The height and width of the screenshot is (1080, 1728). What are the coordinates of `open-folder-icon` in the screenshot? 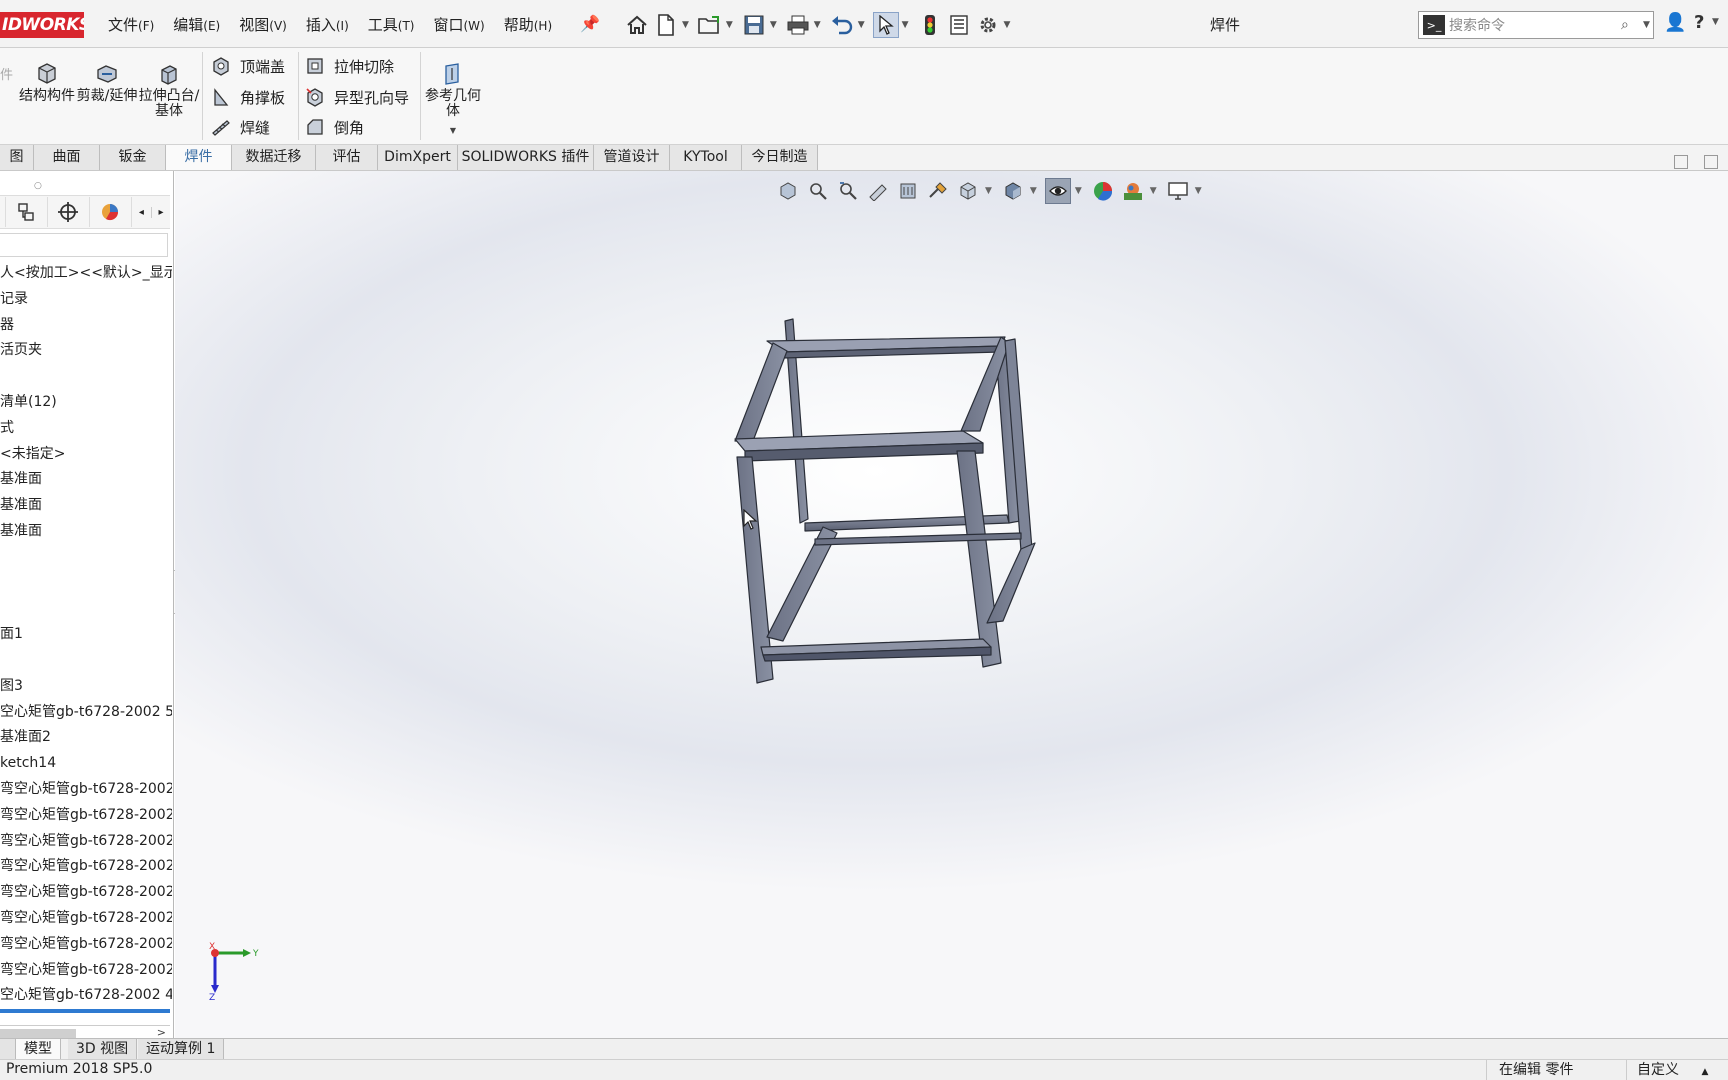 It's located at (710, 25).